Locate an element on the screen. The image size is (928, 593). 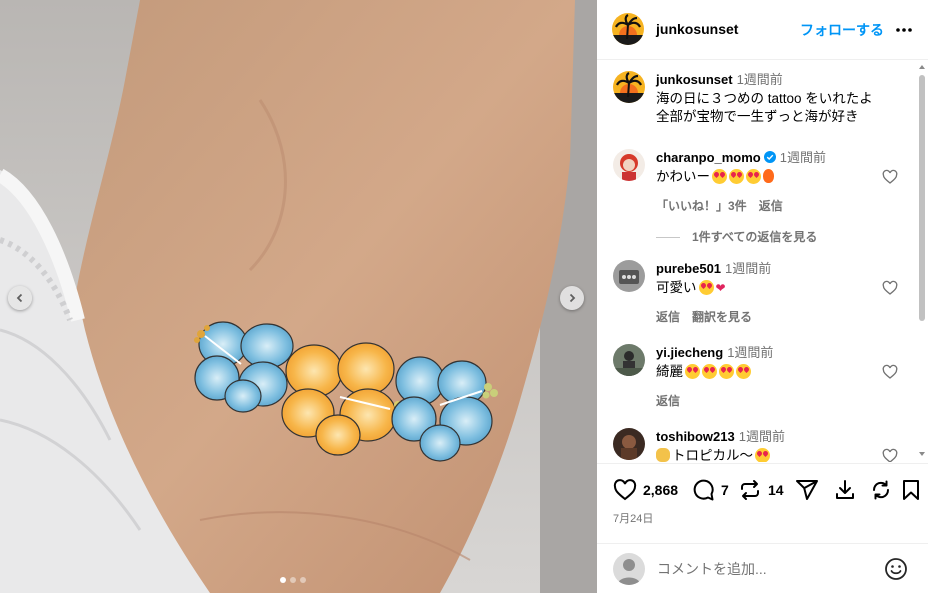
smiling-hearts-emoji-icon is located at coordinates (706, 287).